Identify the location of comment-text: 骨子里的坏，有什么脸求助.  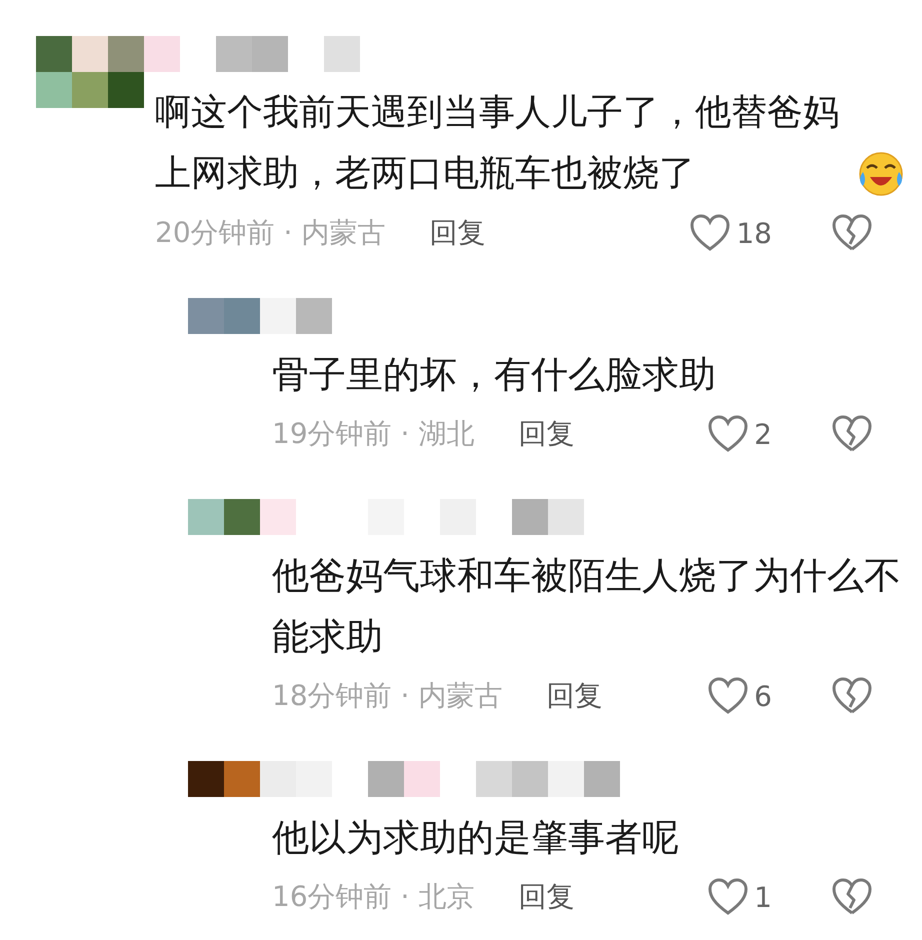
(494, 375).